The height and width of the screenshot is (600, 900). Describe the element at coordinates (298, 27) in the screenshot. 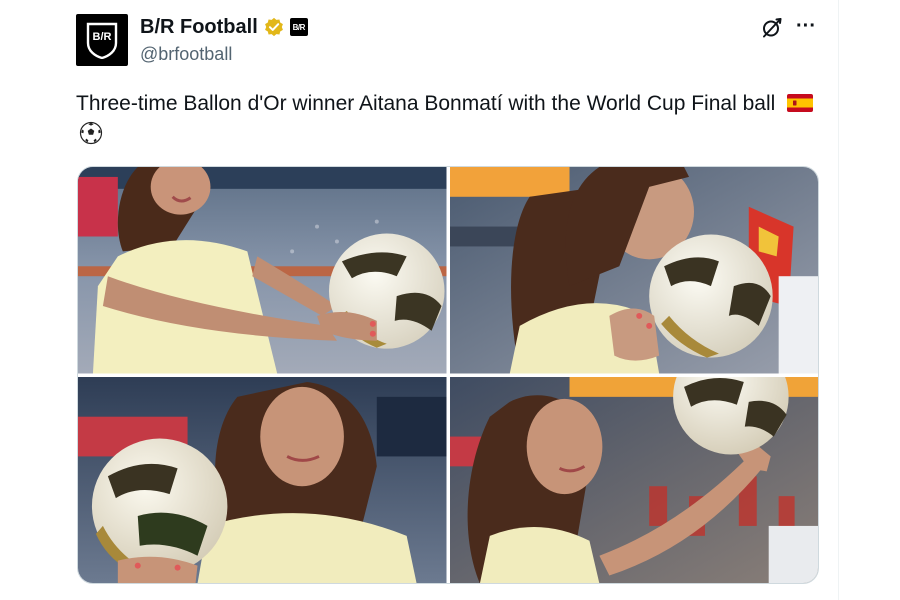

I see `affiliate-badge-icon: B/R` at that location.